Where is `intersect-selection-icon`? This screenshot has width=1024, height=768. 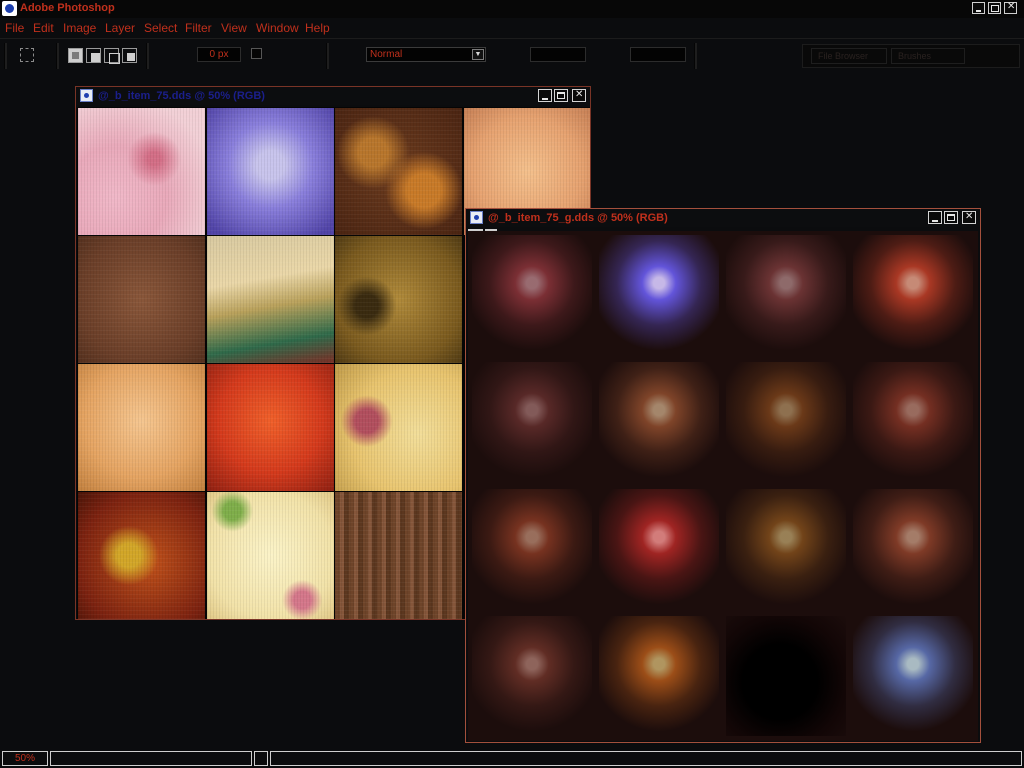
intersect-selection-icon is located at coordinates (129, 55).